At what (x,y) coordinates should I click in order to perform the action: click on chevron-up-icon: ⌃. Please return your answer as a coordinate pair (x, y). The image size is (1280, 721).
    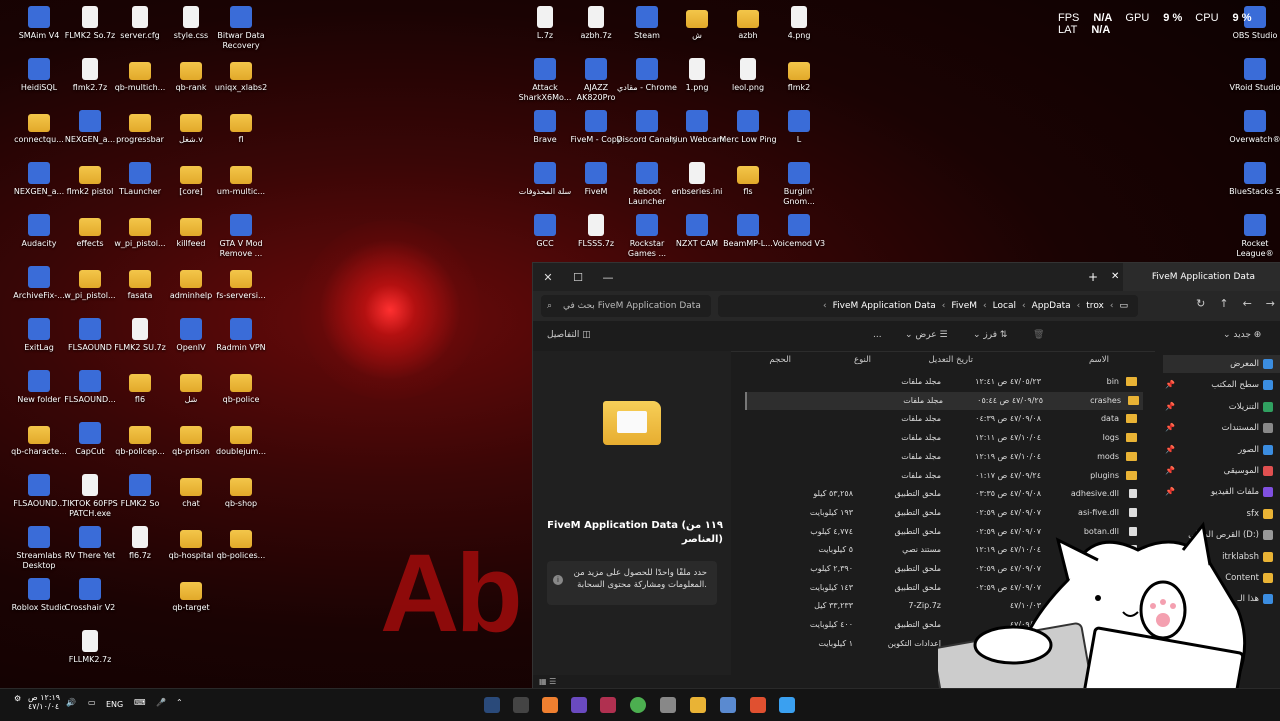
    Looking at the image, I should click on (179, 702).